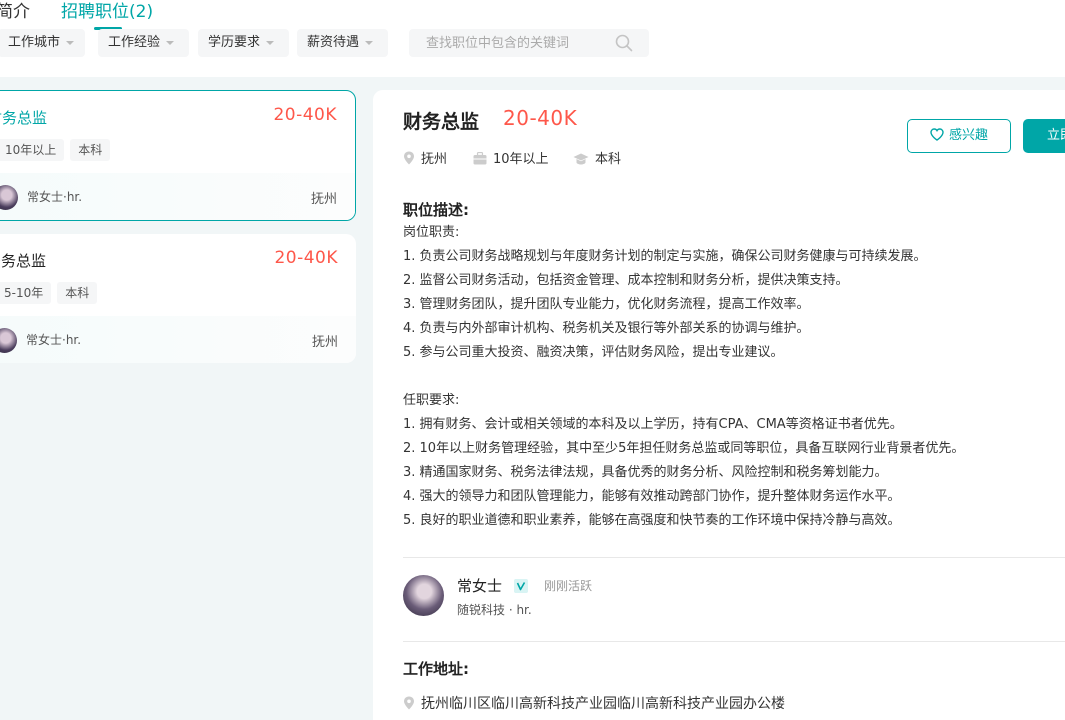 This screenshot has height=720, width=1065. What do you see at coordinates (624, 43) in the screenshot?
I see `search-icon` at bounding box center [624, 43].